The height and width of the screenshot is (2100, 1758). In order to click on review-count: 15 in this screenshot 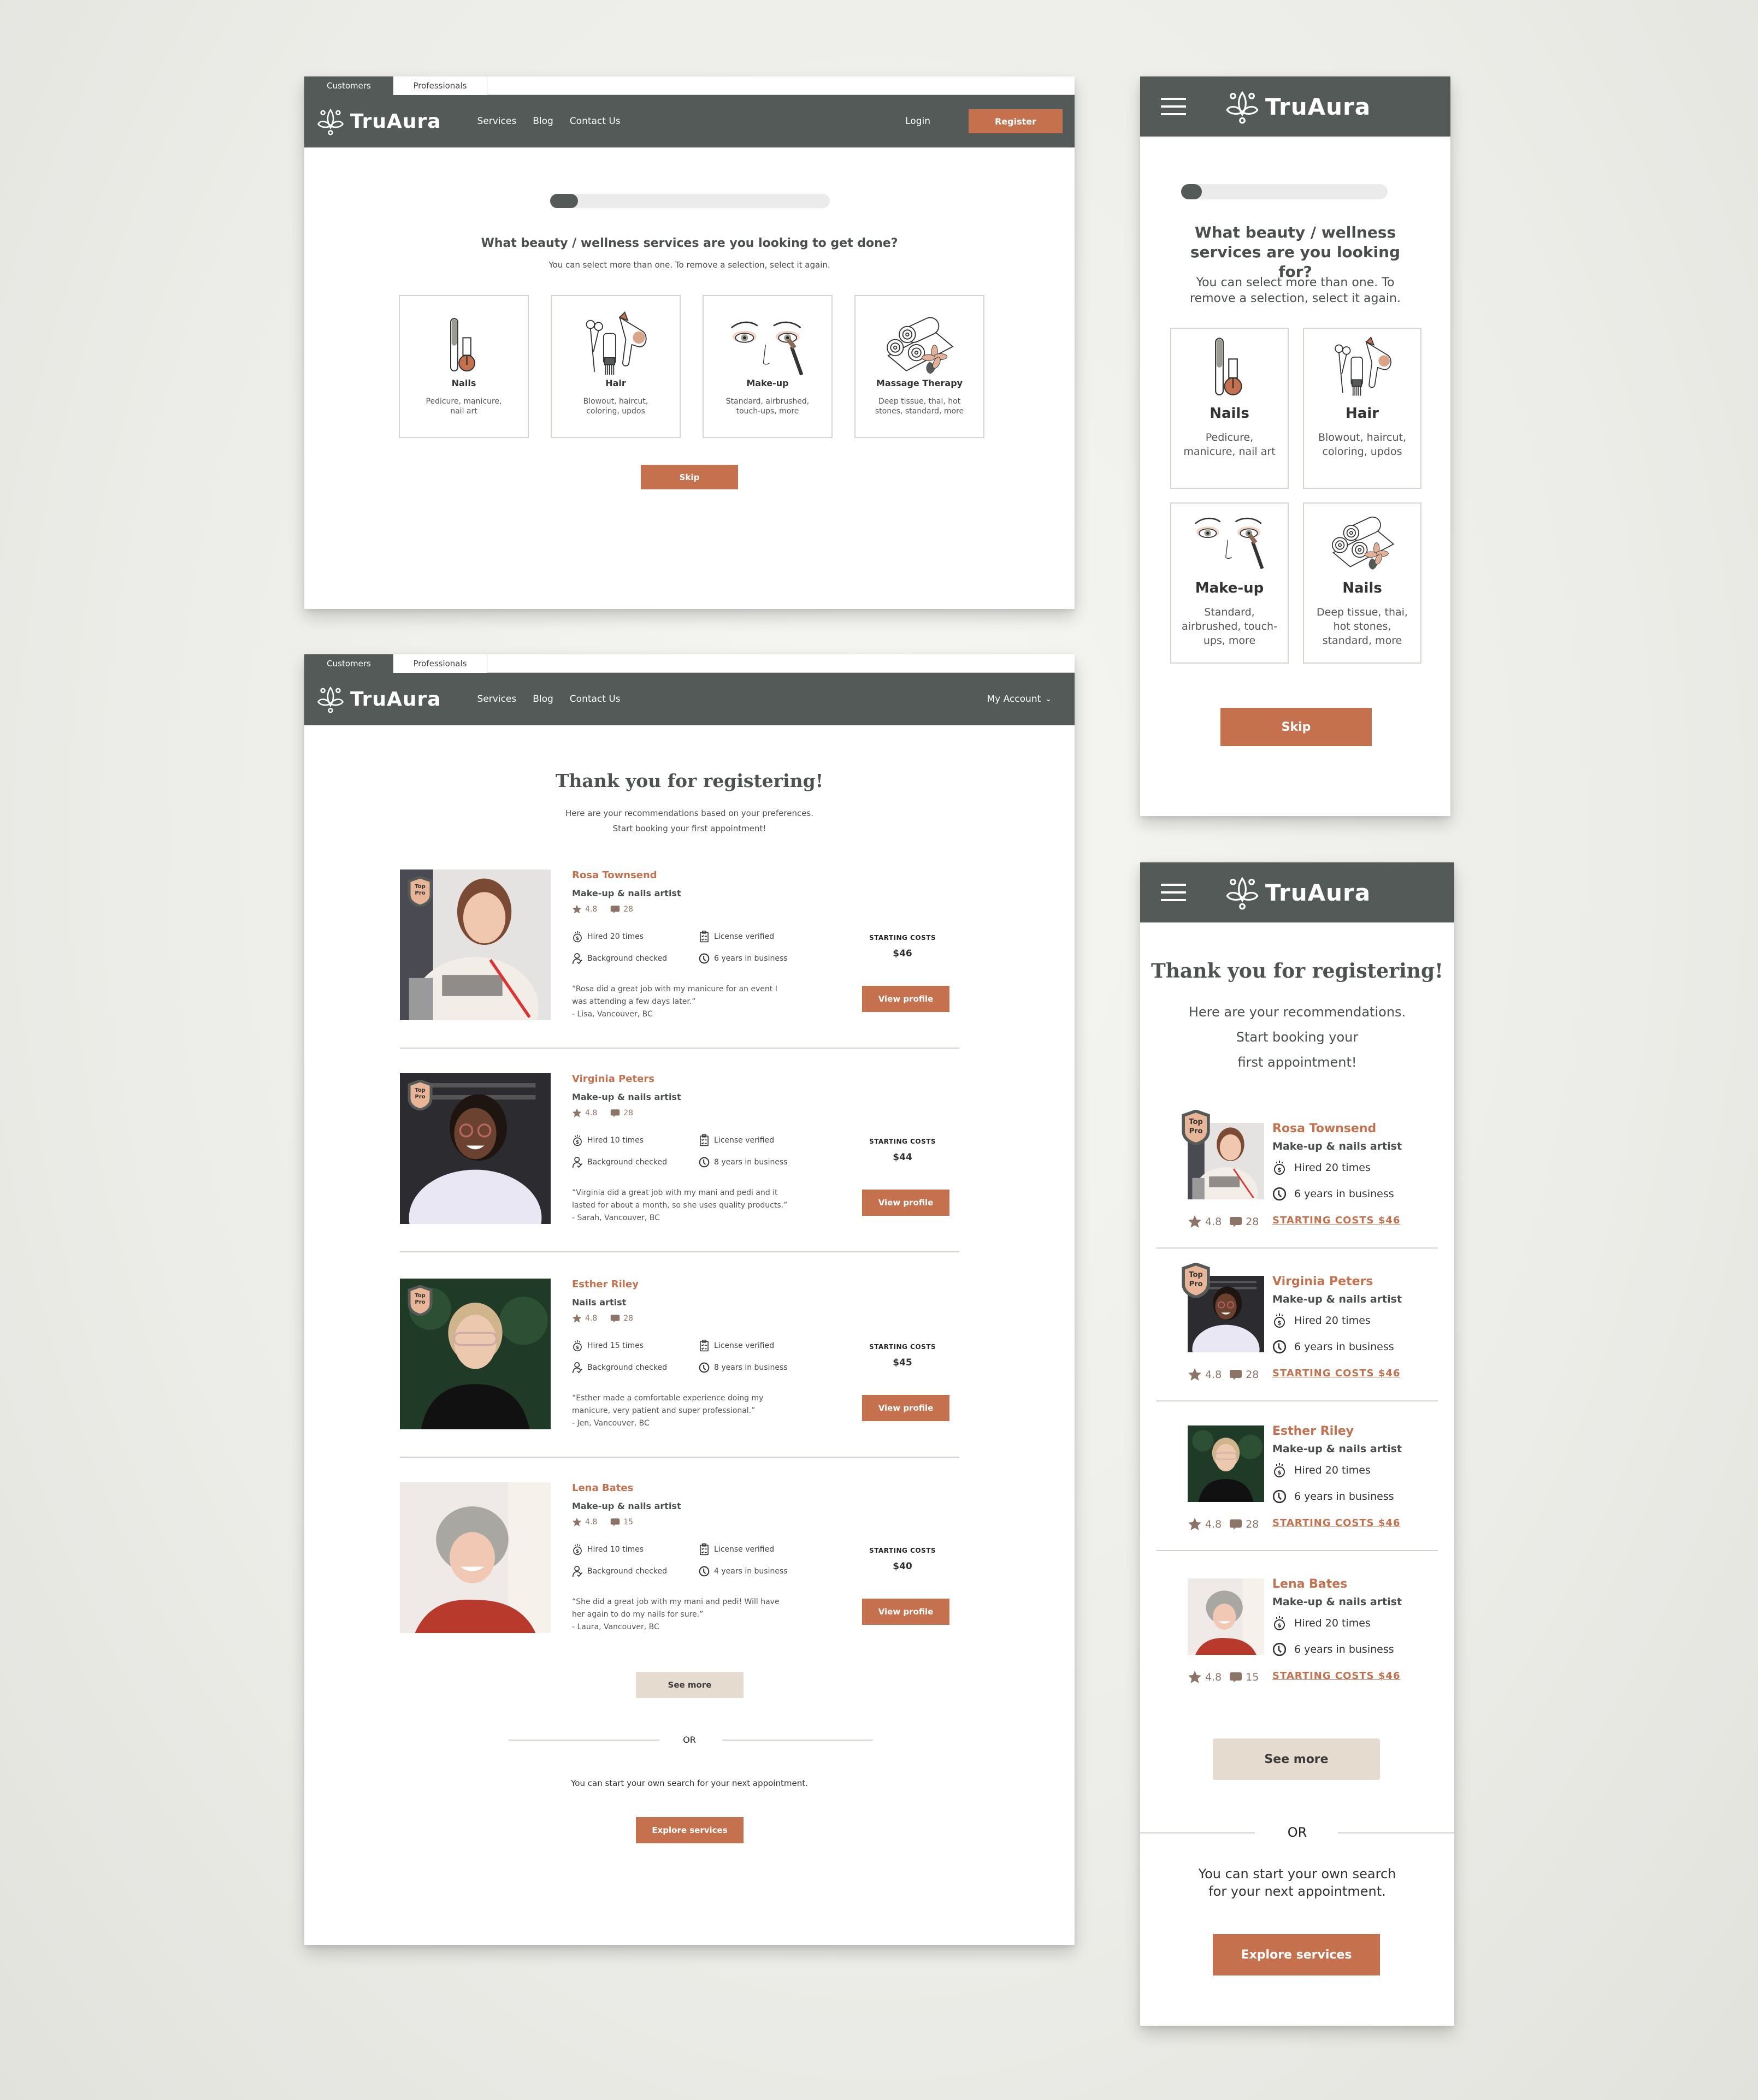, I will do `click(628, 1523)`.